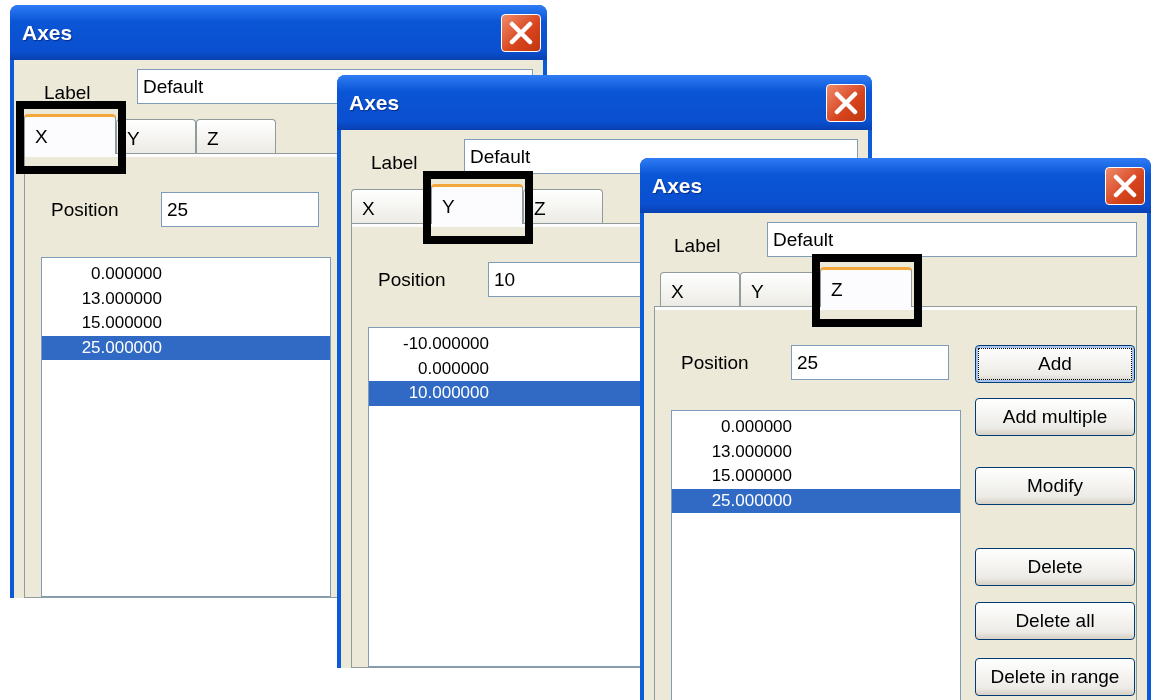 The width and height of the screenshot is (1151, 700). I want to click on action-button: Add multiple, so click(1055, 417).